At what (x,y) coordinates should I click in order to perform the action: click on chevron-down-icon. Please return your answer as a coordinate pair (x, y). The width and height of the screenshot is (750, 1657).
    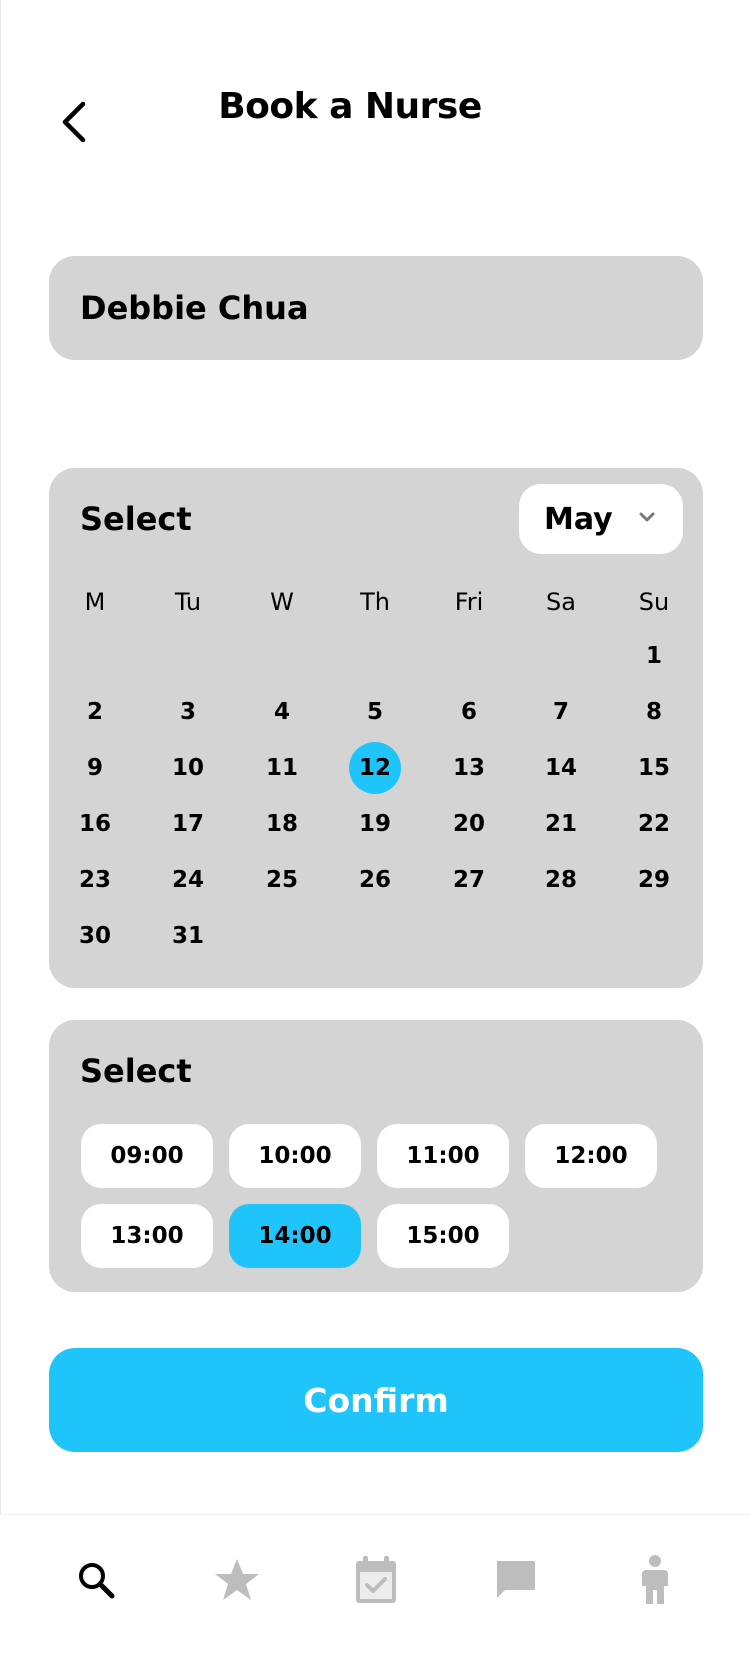
    Looking at the image, I should click on (647, 517).